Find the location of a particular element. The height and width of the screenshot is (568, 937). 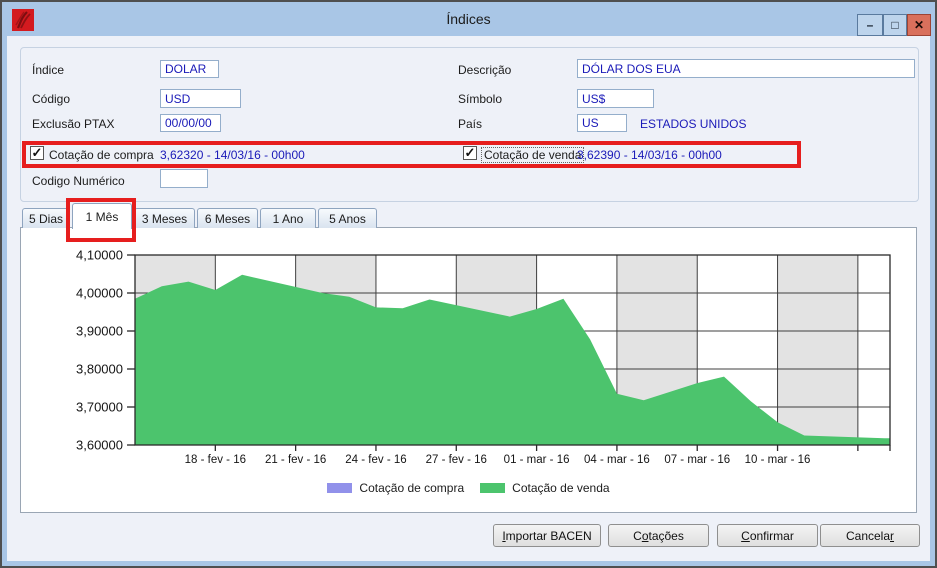

cotacao-compra-label: Cotação de compra is located at coordinates (101, 155).